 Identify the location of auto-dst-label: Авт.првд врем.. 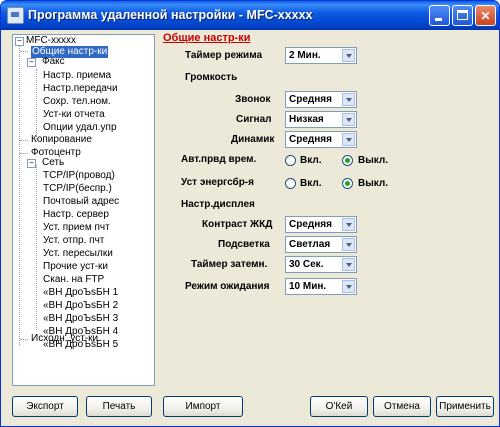
(219, 159).